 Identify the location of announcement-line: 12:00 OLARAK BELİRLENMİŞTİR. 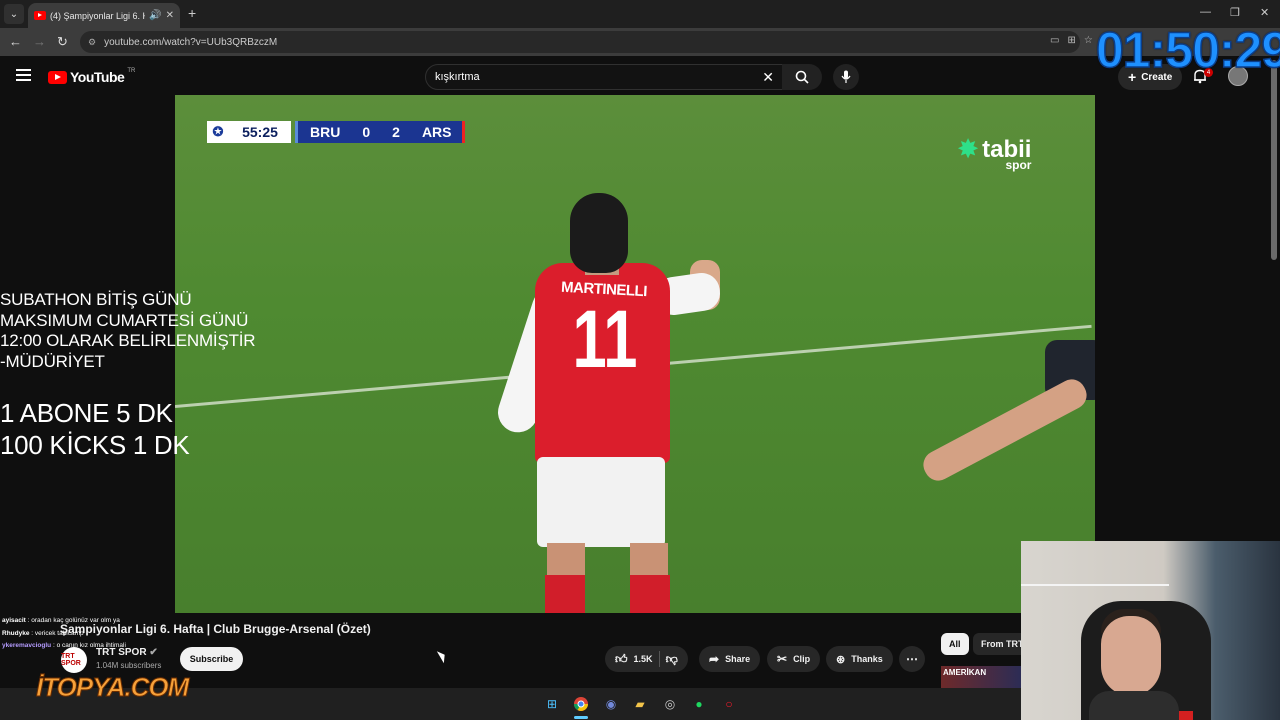
(128, 340).